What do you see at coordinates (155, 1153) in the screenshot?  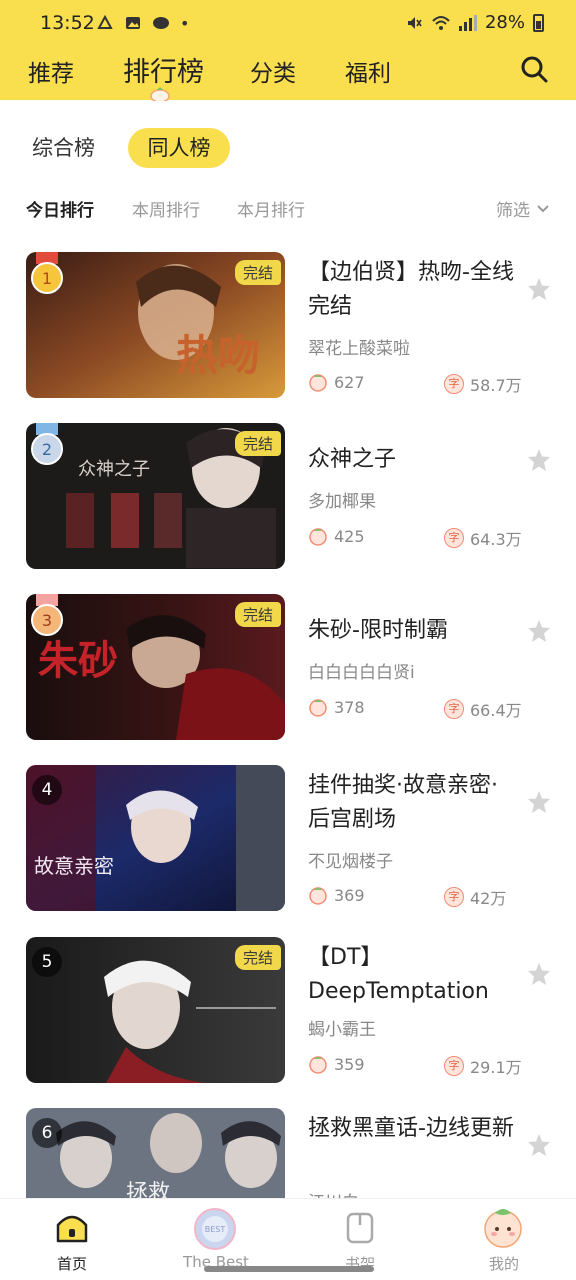 I see `book-cover: 拯救 6` at bounding box center [155, 1153].